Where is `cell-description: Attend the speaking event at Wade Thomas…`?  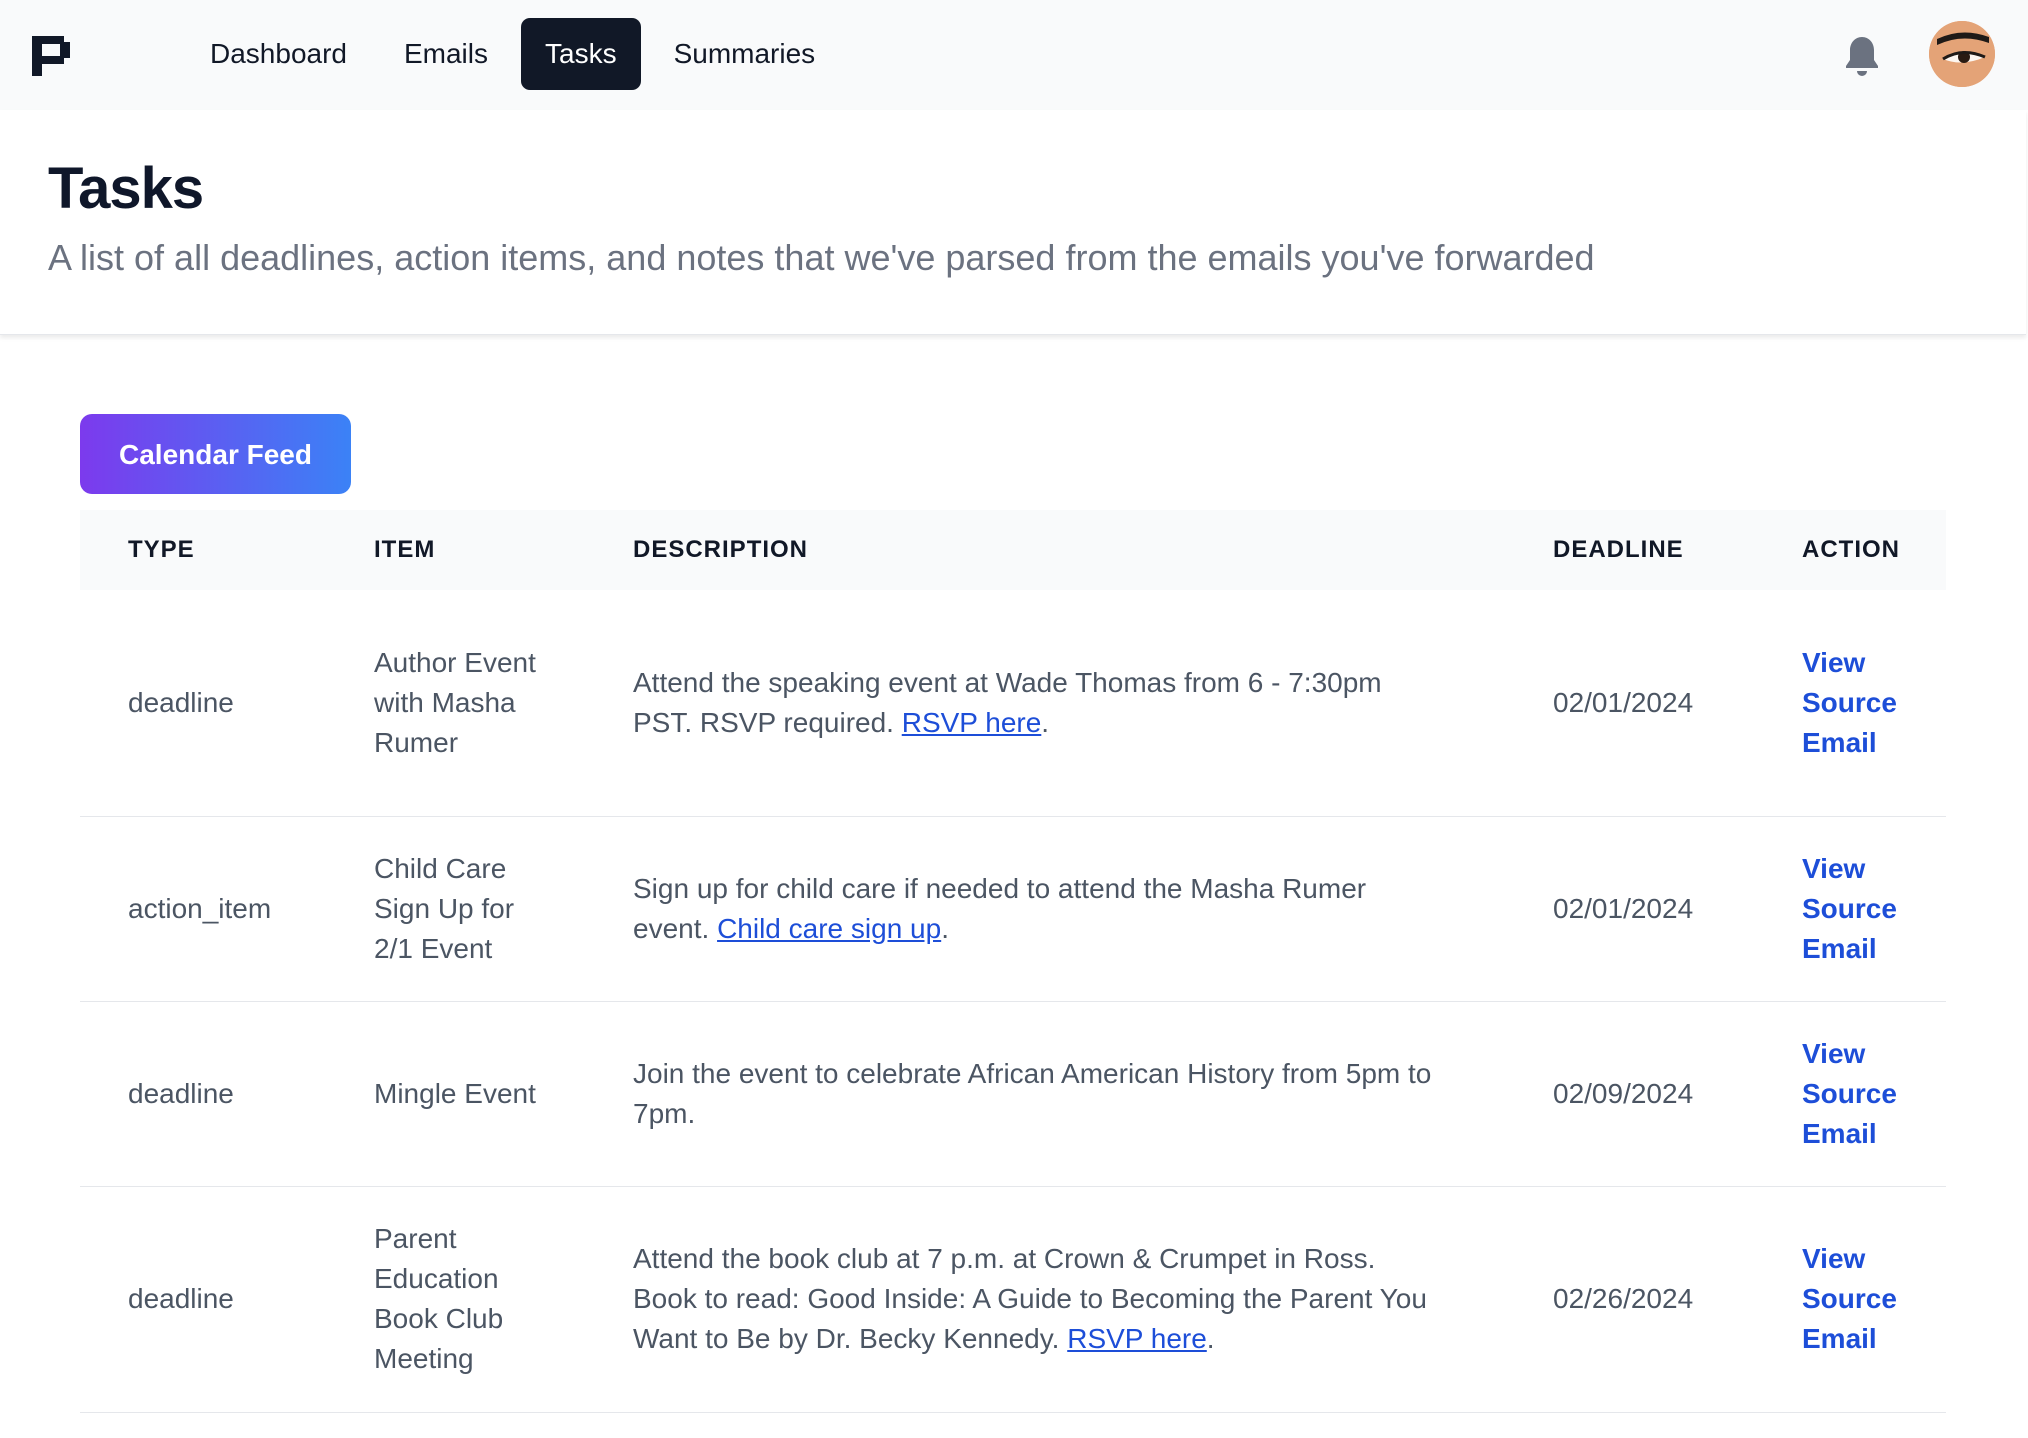 cell-description: Attend the speaking event at Wade Thomas… is located at coordinates (1045, 703).